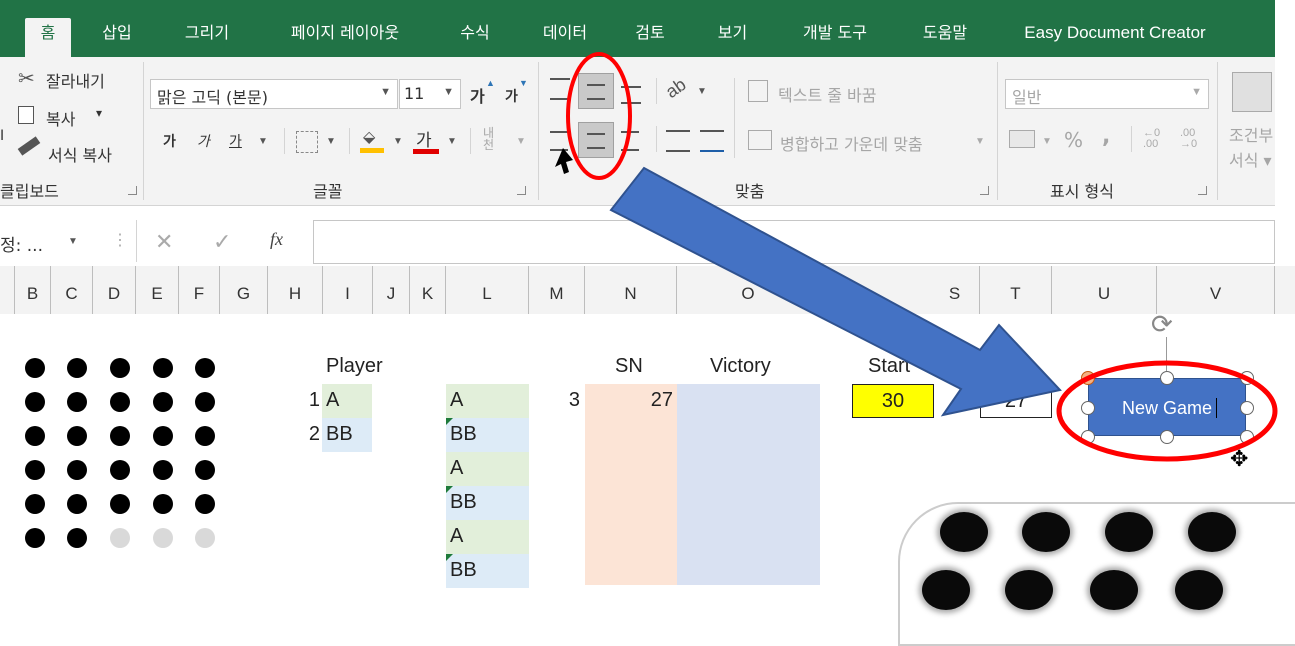  Describe the element at coordinates (599, 116) in the screenshot. I see `highlight-ellipse-align` at that location.